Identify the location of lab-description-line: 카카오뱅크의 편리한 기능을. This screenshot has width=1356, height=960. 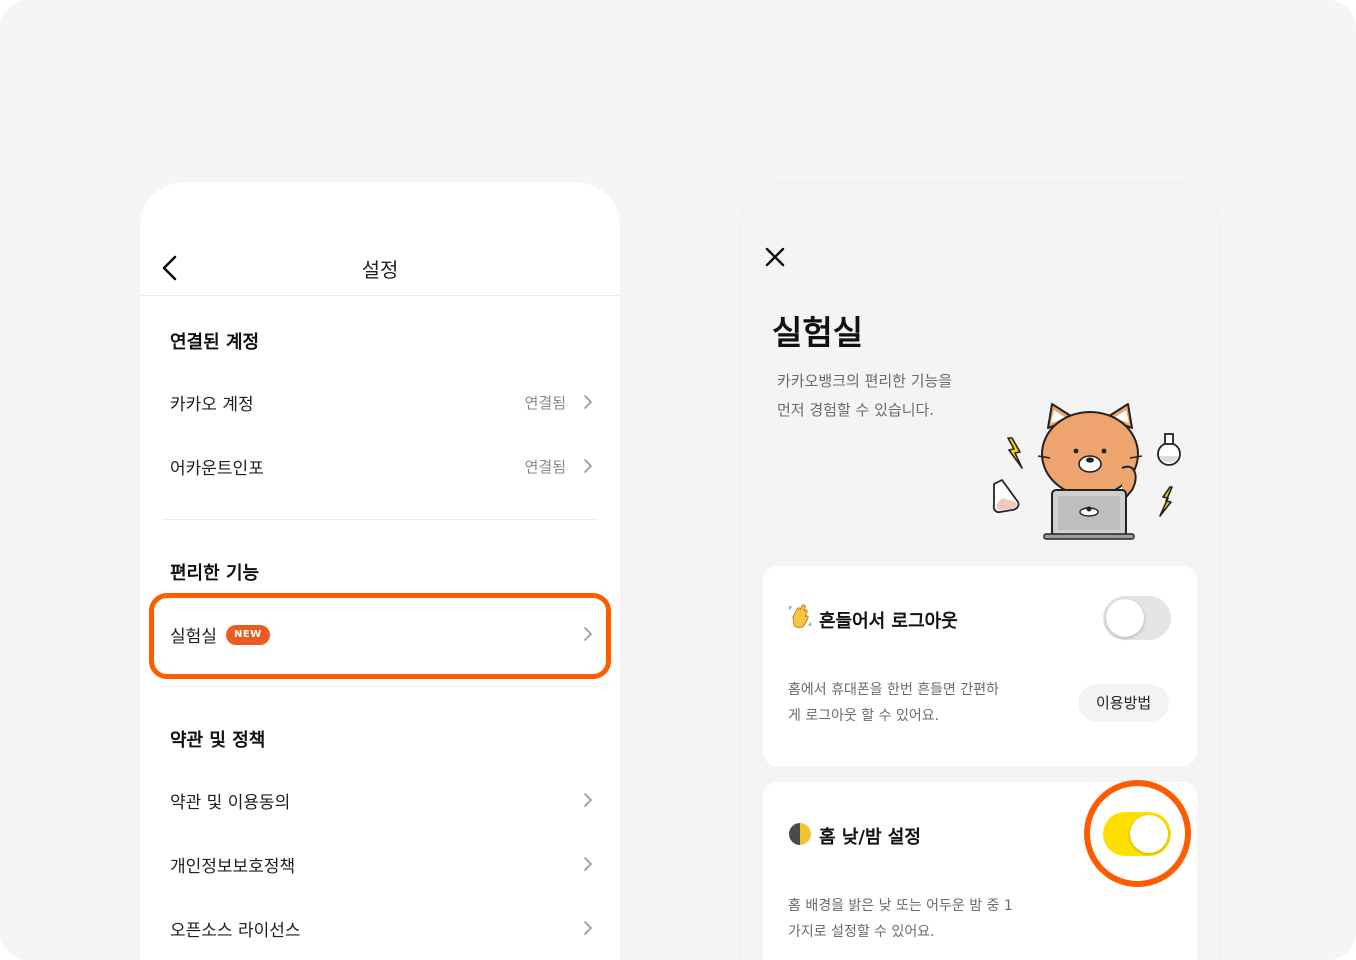
(865, 381).